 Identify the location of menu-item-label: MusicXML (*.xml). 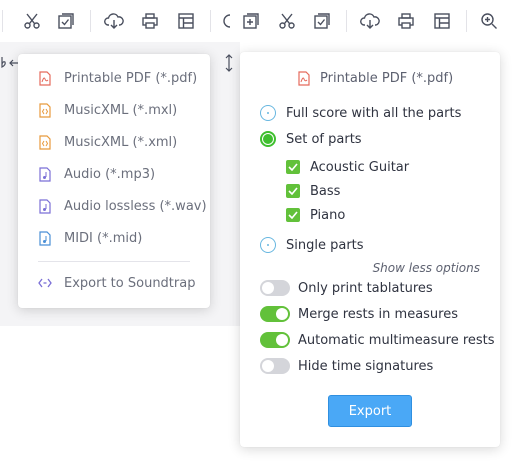
(121, 142).